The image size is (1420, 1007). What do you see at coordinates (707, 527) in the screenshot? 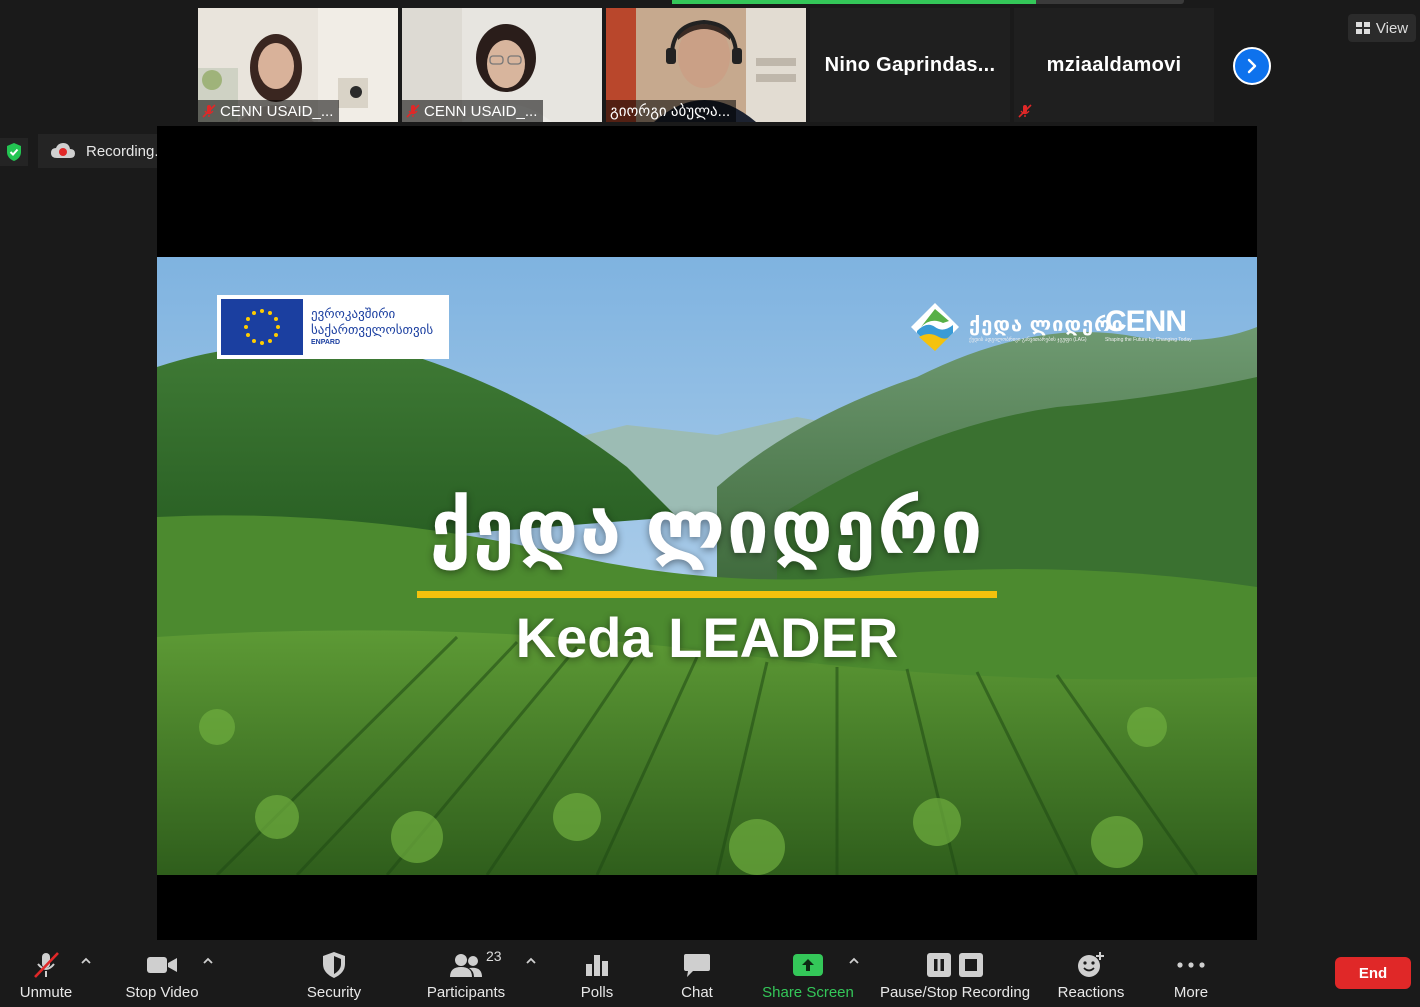
I see `slide-title-georgian: ქედა ლიდერი` at bounding box center [707, 527].